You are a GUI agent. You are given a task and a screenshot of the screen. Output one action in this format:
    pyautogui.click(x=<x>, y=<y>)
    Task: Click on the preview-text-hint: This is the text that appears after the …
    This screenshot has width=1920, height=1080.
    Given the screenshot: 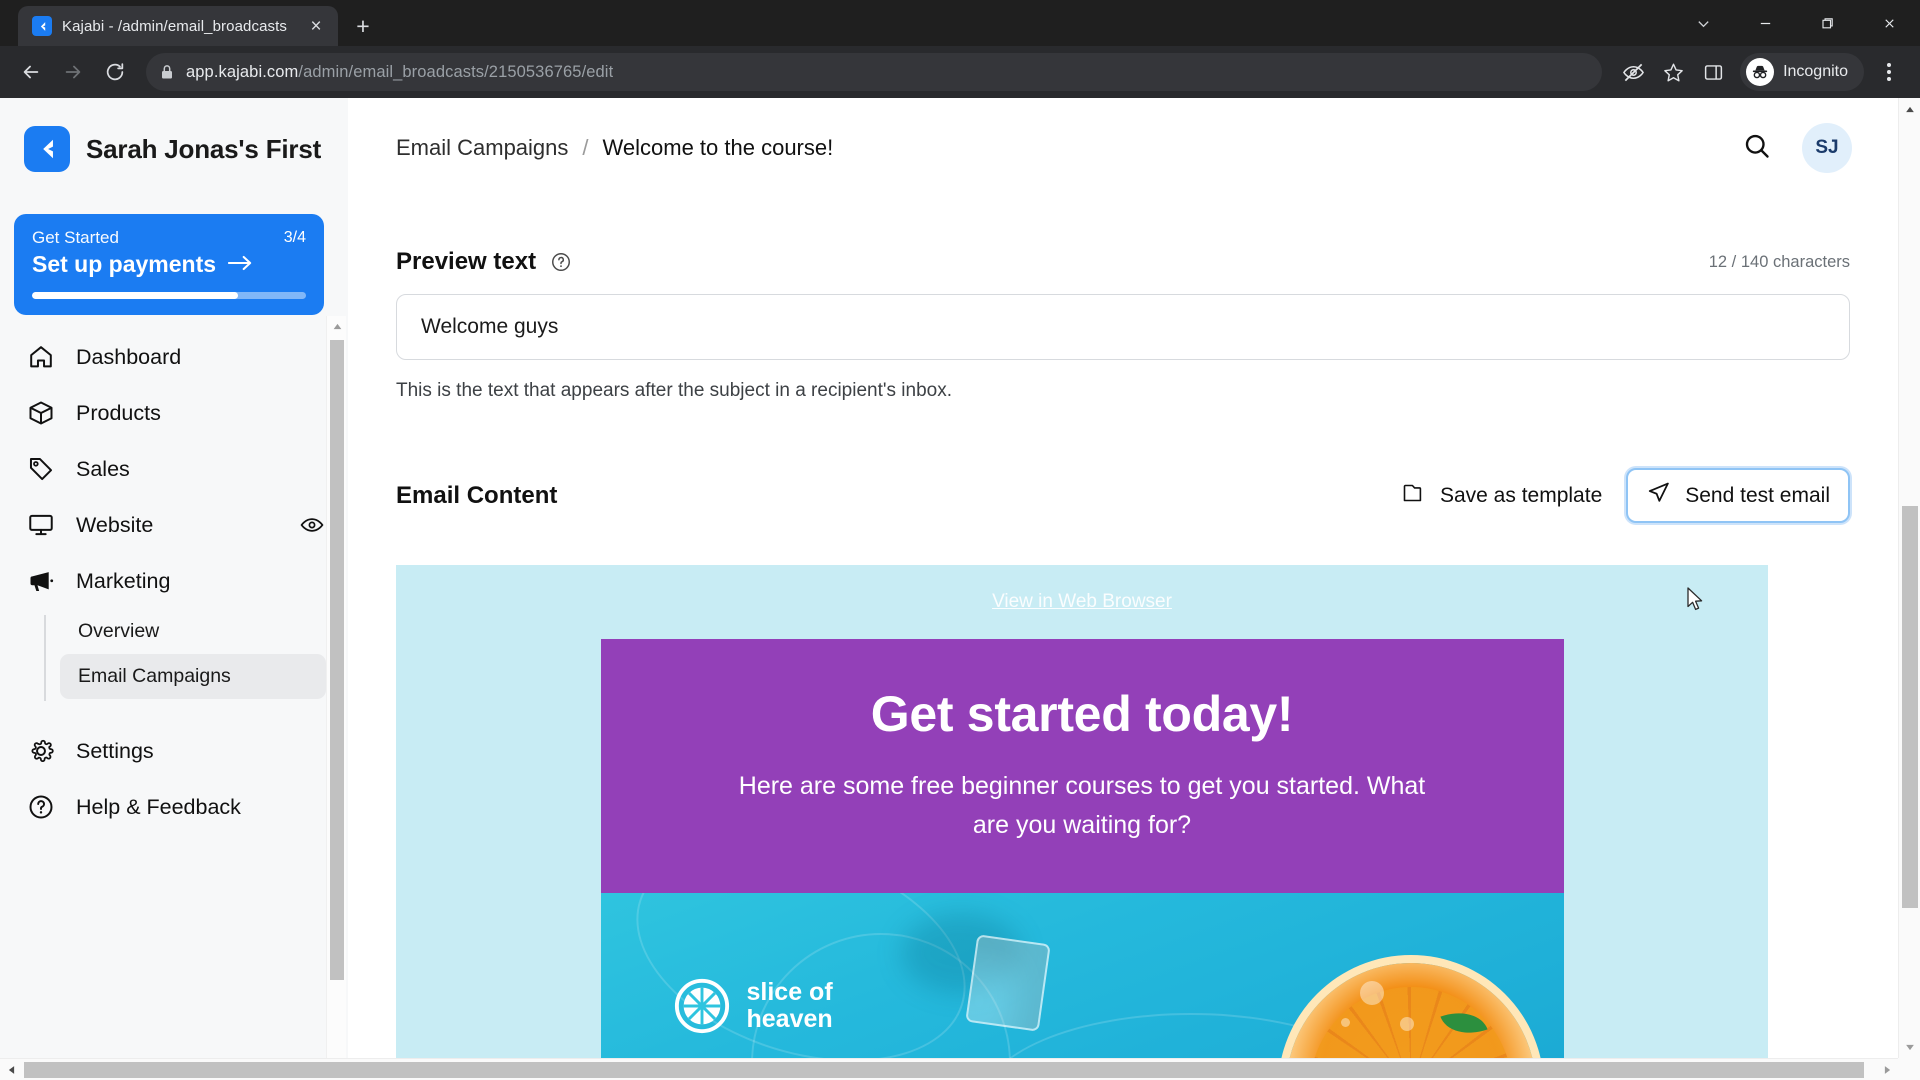 What is the action you would take?
    pyautogui.click(x=674, y=390)
    